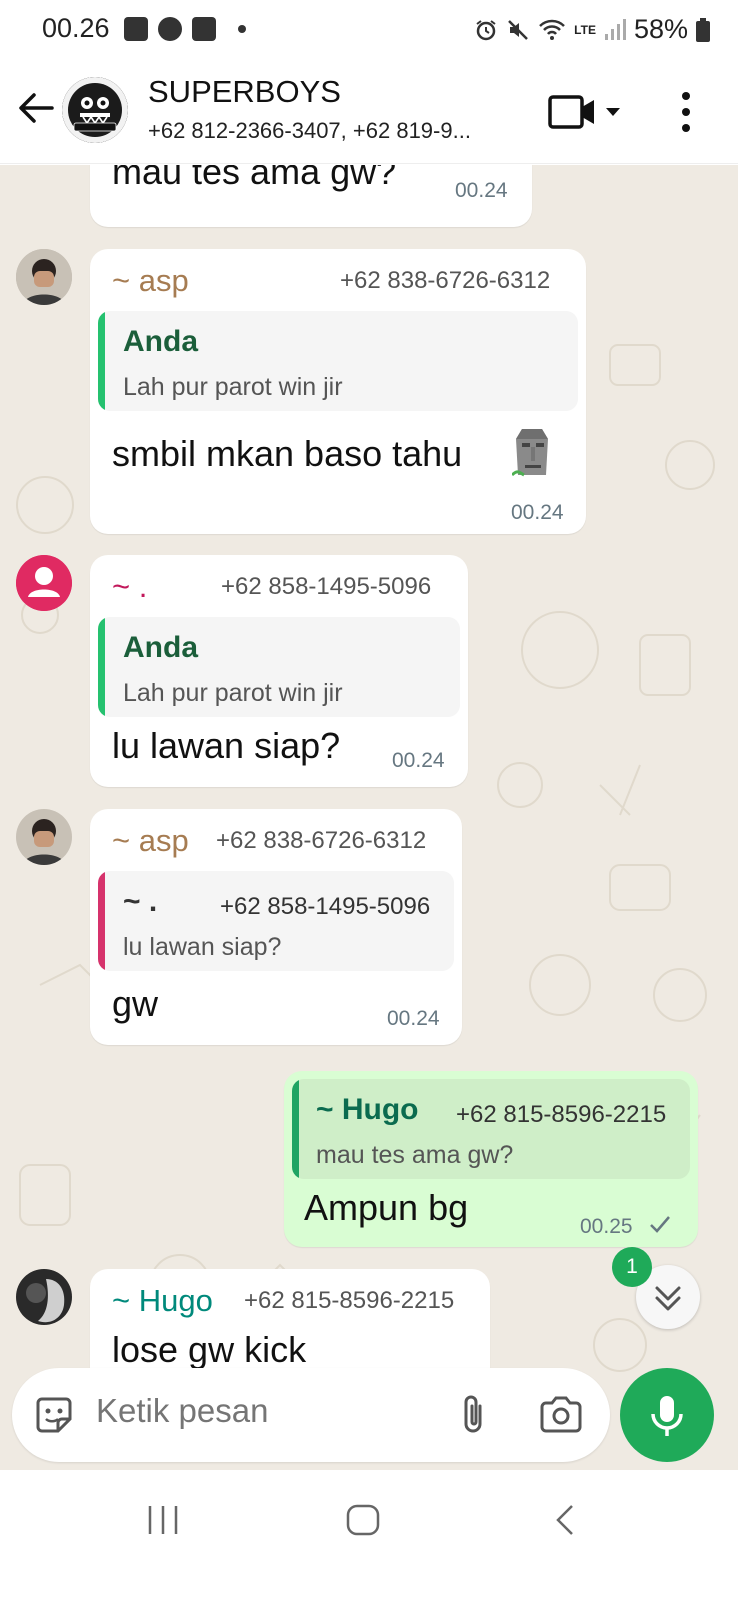 Image resolution: width=738 pixels, height=1600 pixels. What do you see at coordinates (170, 29) in the screenshot?
I see `facebook-icon` at bounding box center [170, 29].